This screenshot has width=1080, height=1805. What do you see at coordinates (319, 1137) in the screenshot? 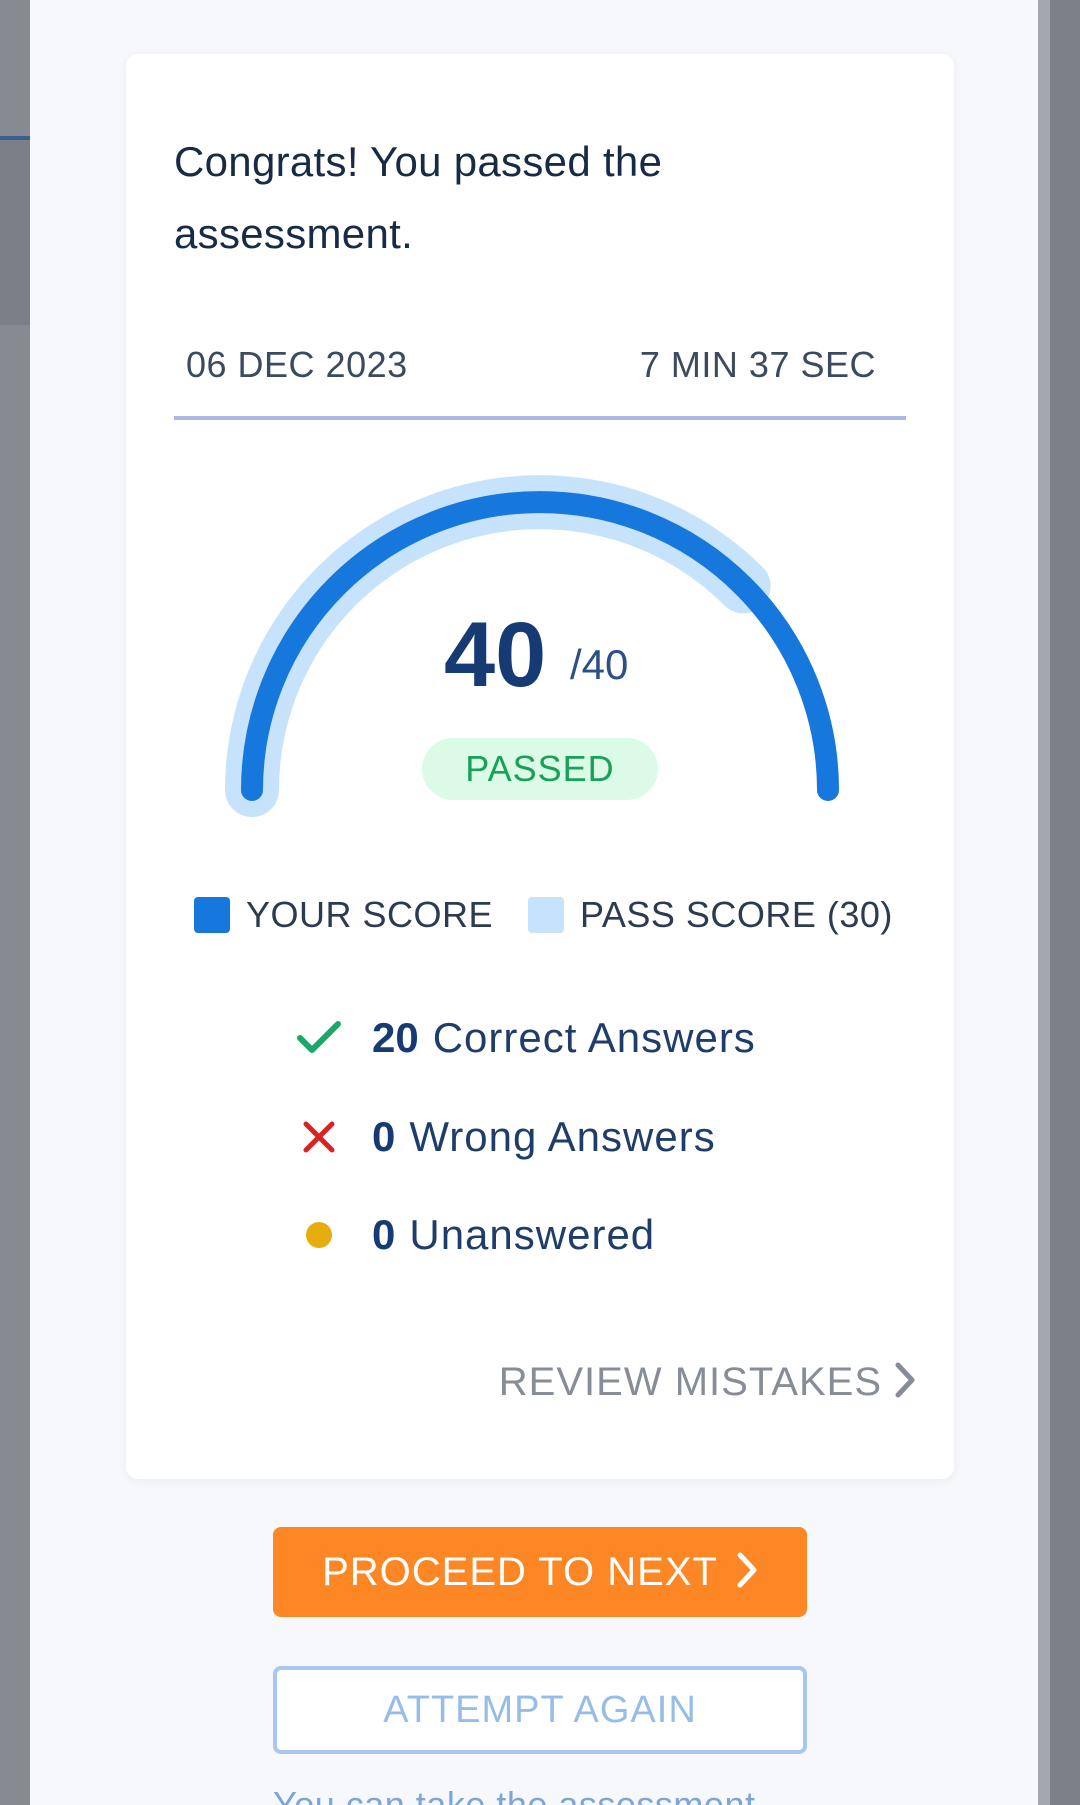
I see `cross-icon` at bounding box center [319, 1137].